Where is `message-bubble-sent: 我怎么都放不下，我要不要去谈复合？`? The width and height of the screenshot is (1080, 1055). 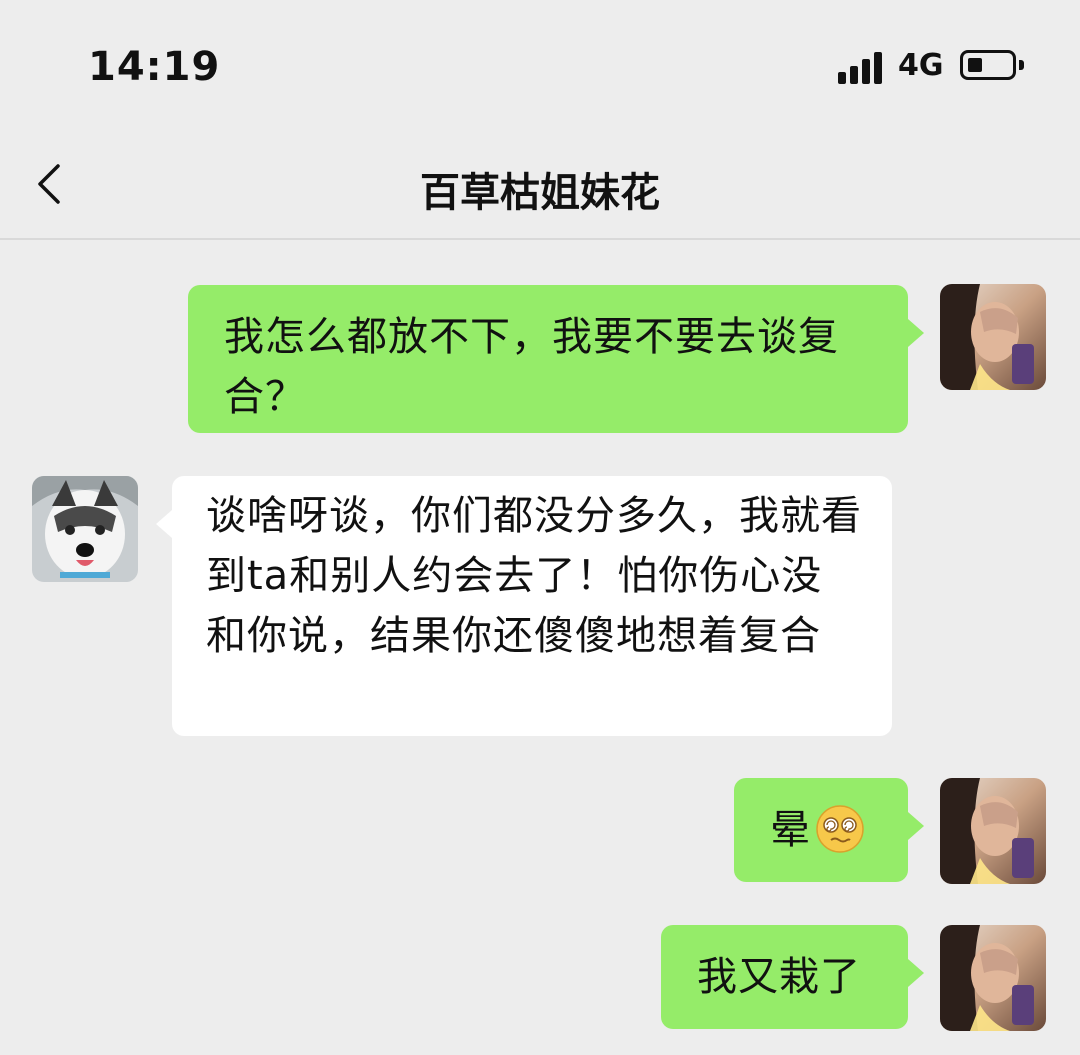 message-bubble-sent: 我怎么都放不下，我要不要去谈复合？ is located at coordinates (556, 359).